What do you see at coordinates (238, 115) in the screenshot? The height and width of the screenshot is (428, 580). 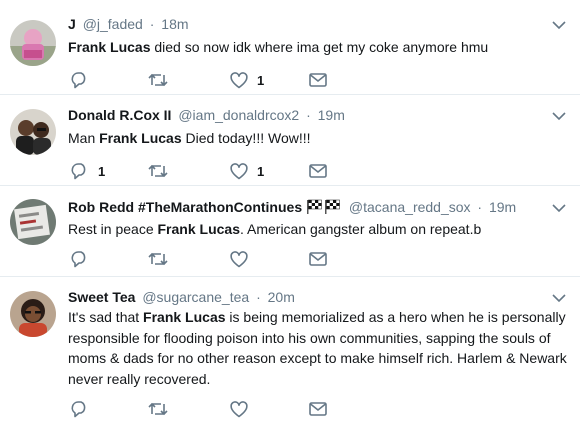 I see `author-handle: @iam_donaldrcox2` at bounding box center [238, 115].